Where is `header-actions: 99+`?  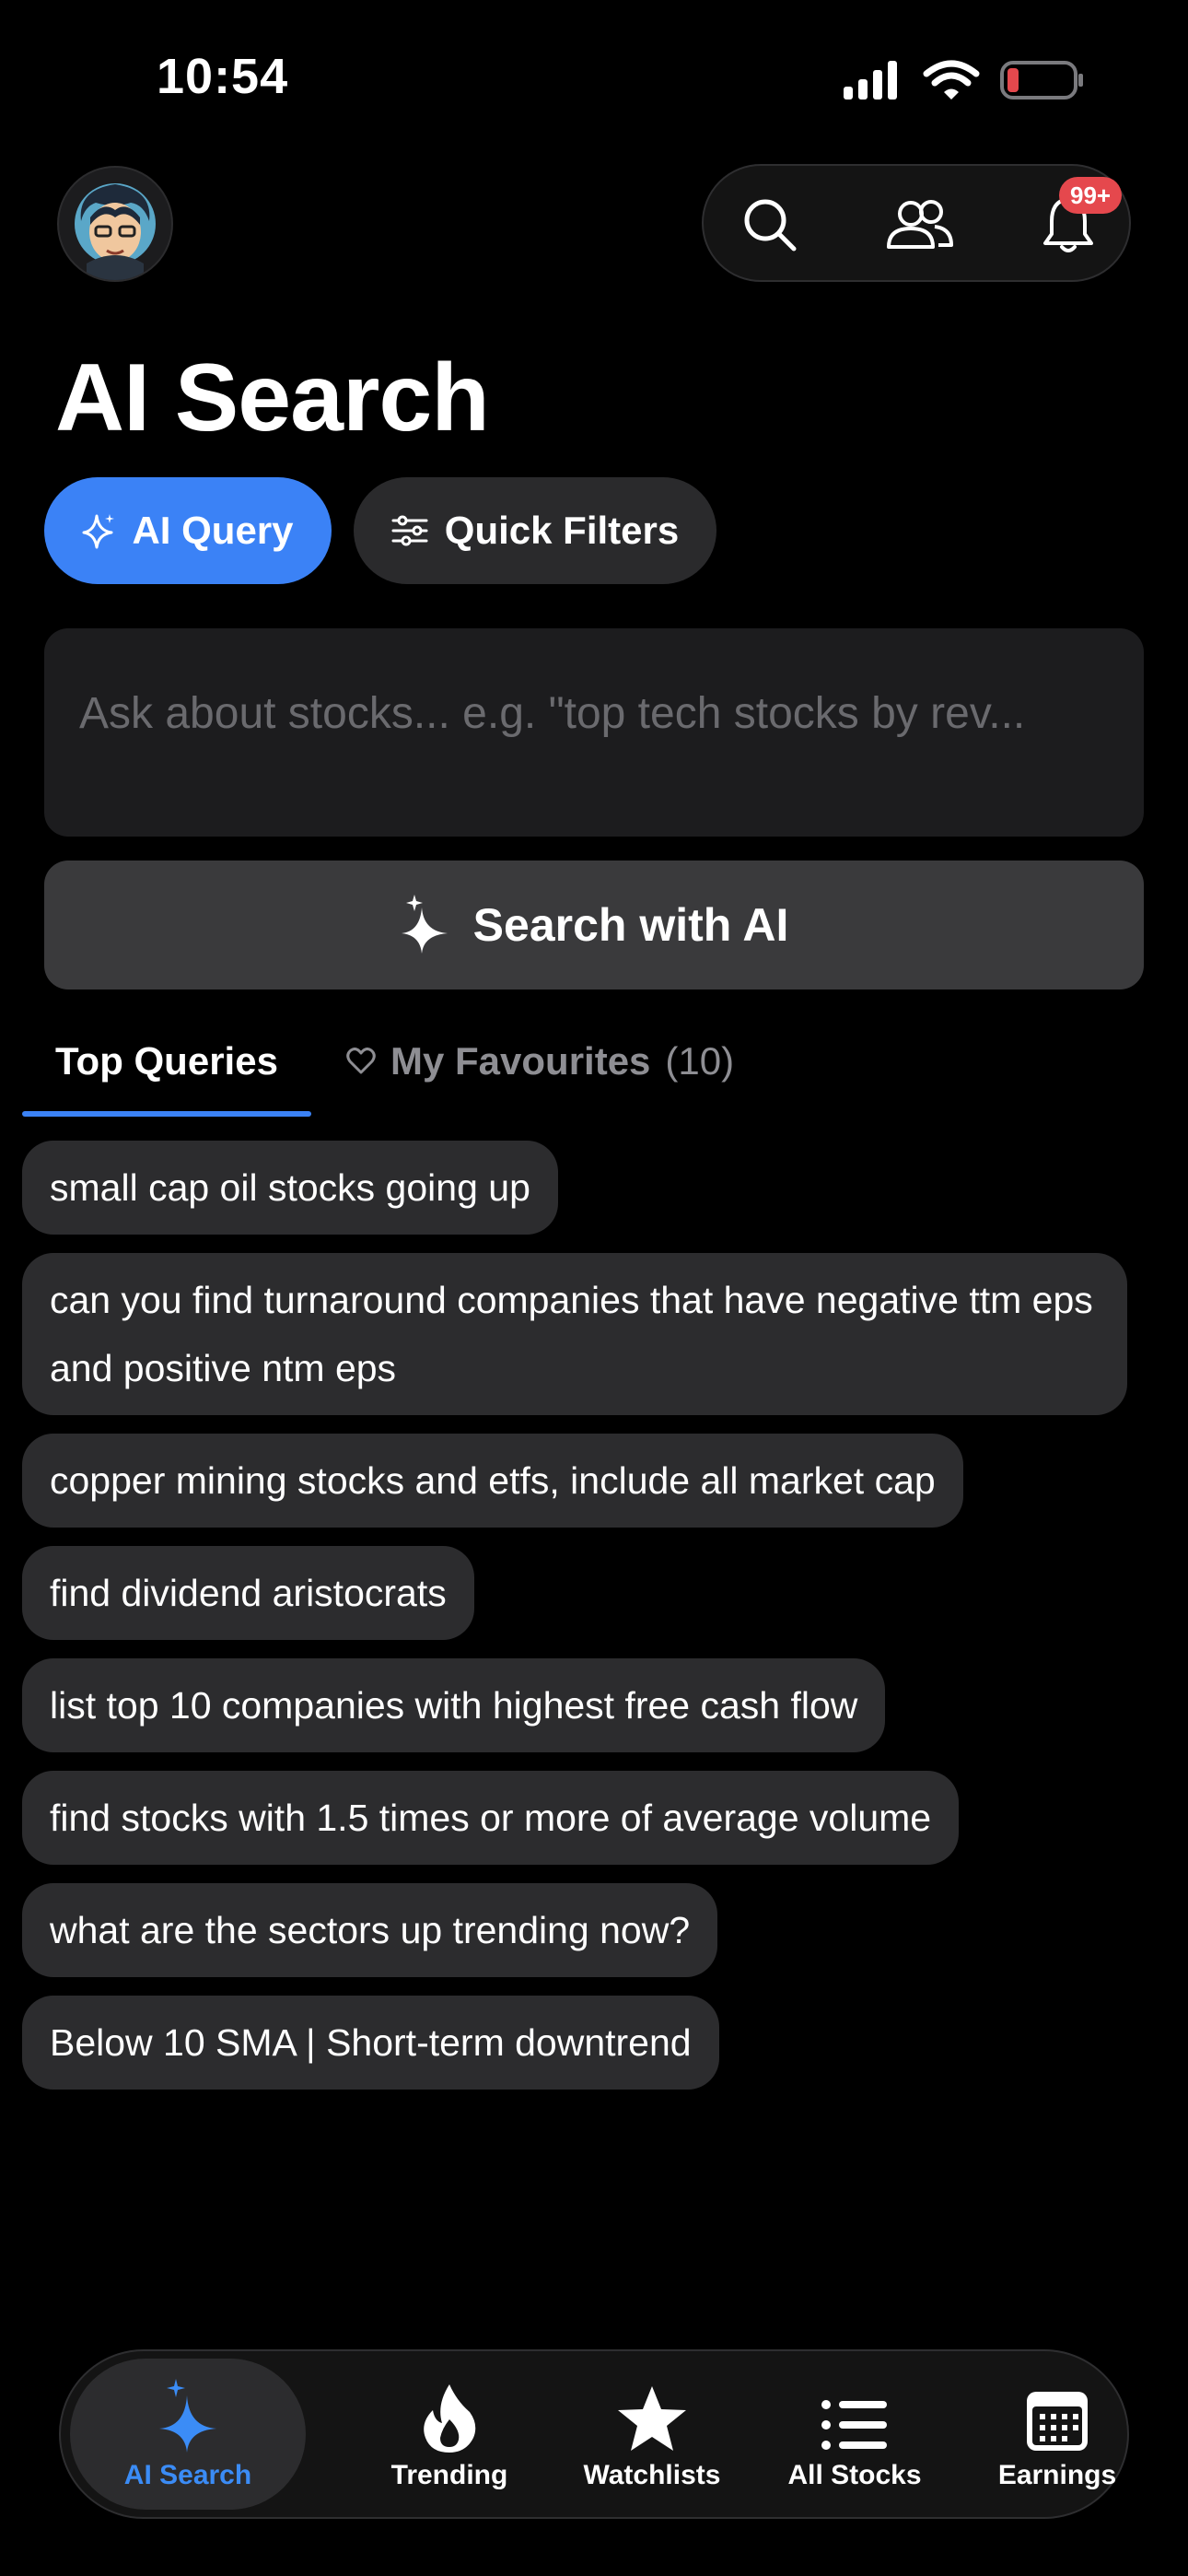
header-actions: 99+ is located at coordinates (916, 223).